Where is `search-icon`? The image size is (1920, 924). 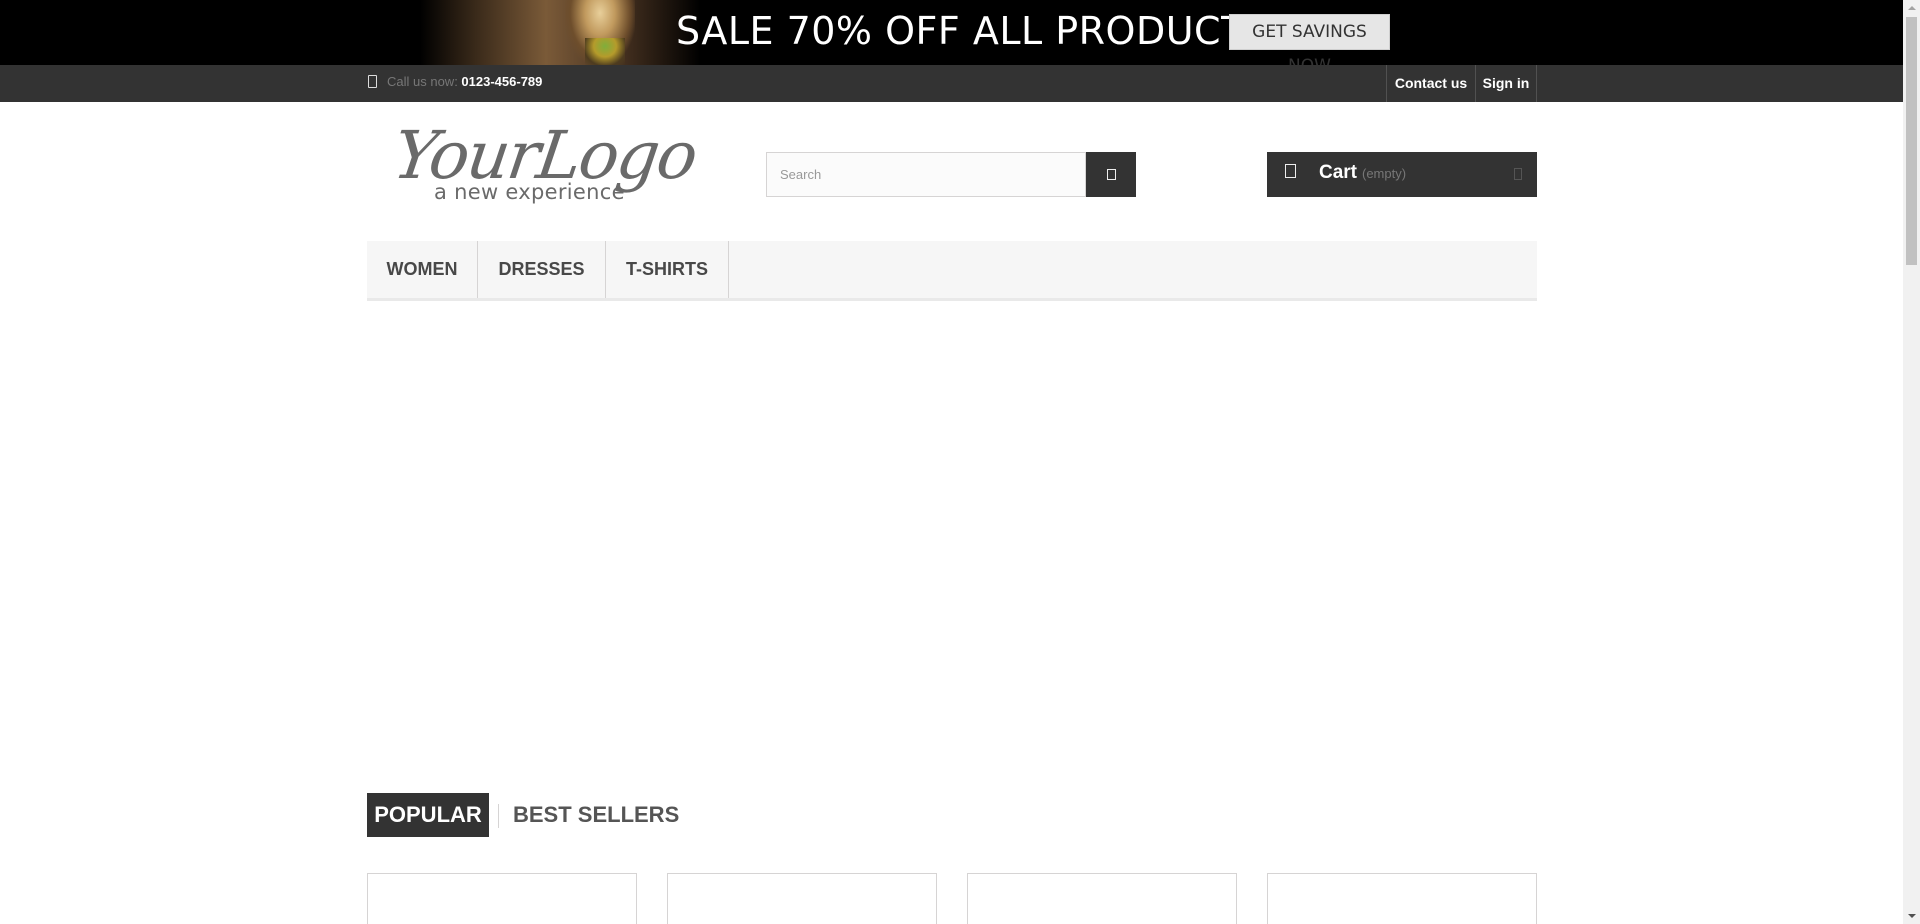
search-icon is located at coordinates (1111, 174).